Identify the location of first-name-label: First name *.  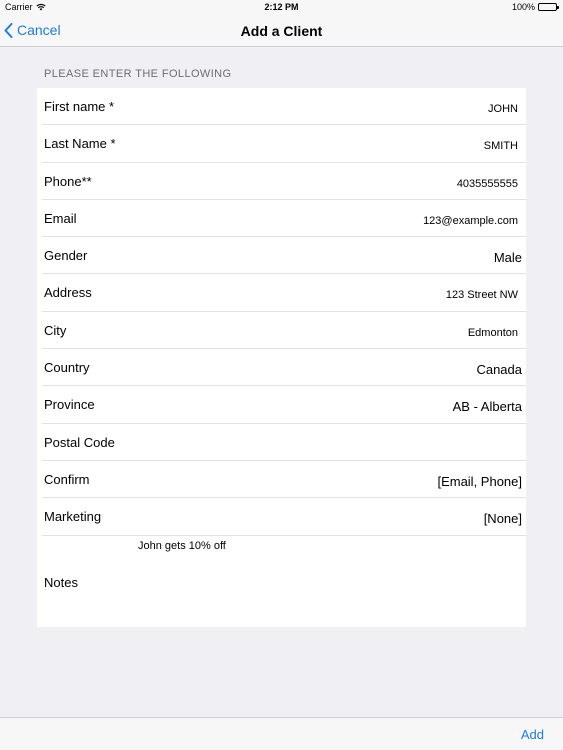
(79, 106).